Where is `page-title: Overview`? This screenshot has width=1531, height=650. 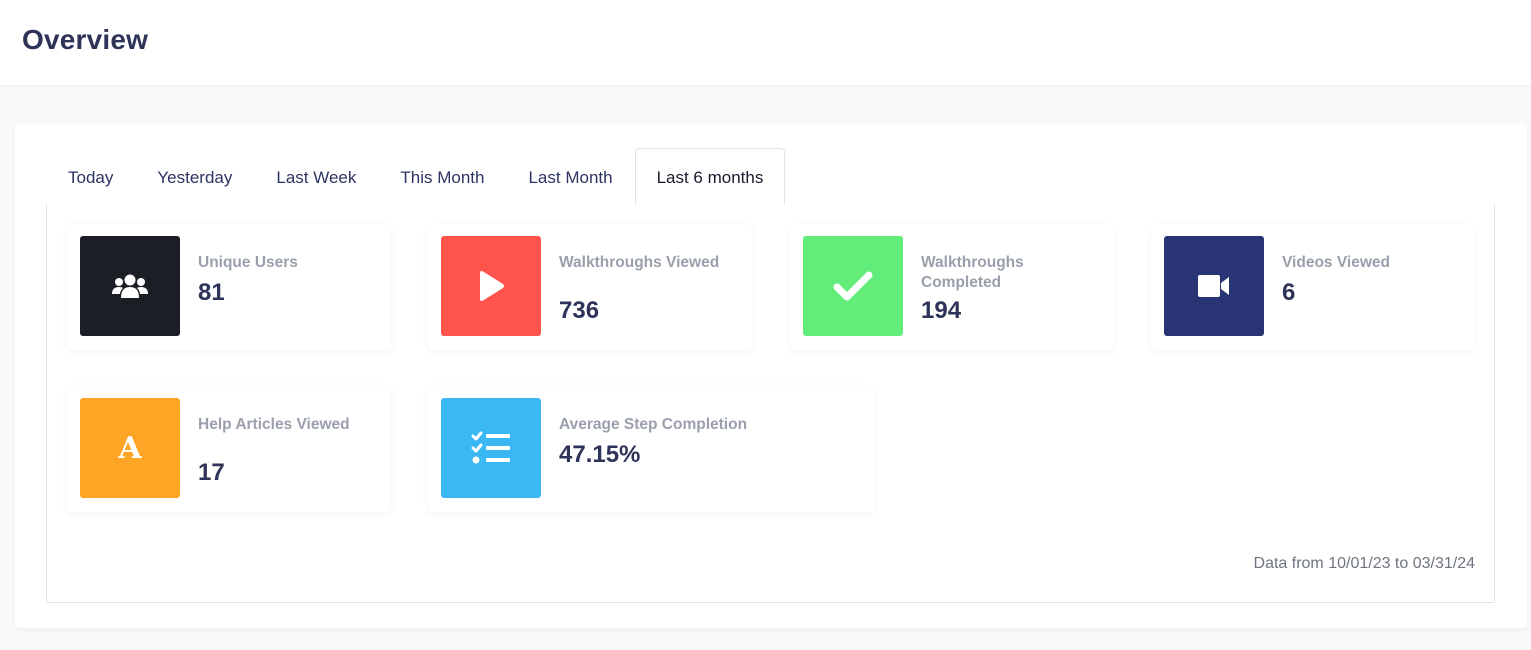
page-title: Overview is located at coordinates (85, 39).